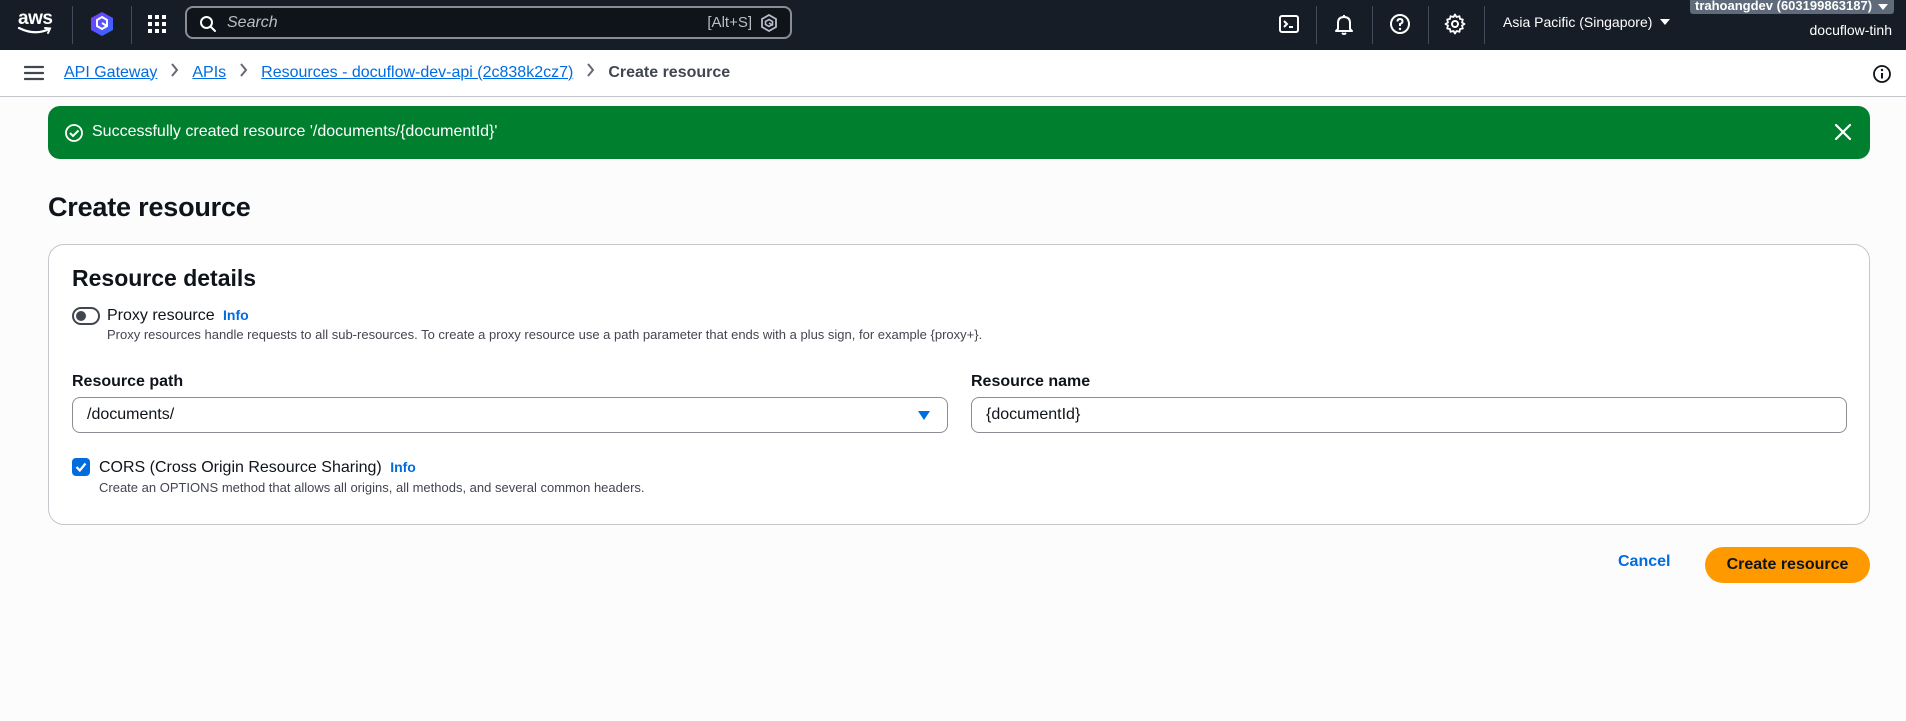 This screenshot has width=1906, height=721. Describe the element at coordinates (1882, 76) in the screenshot. I see `info-panel-icon` at that location.